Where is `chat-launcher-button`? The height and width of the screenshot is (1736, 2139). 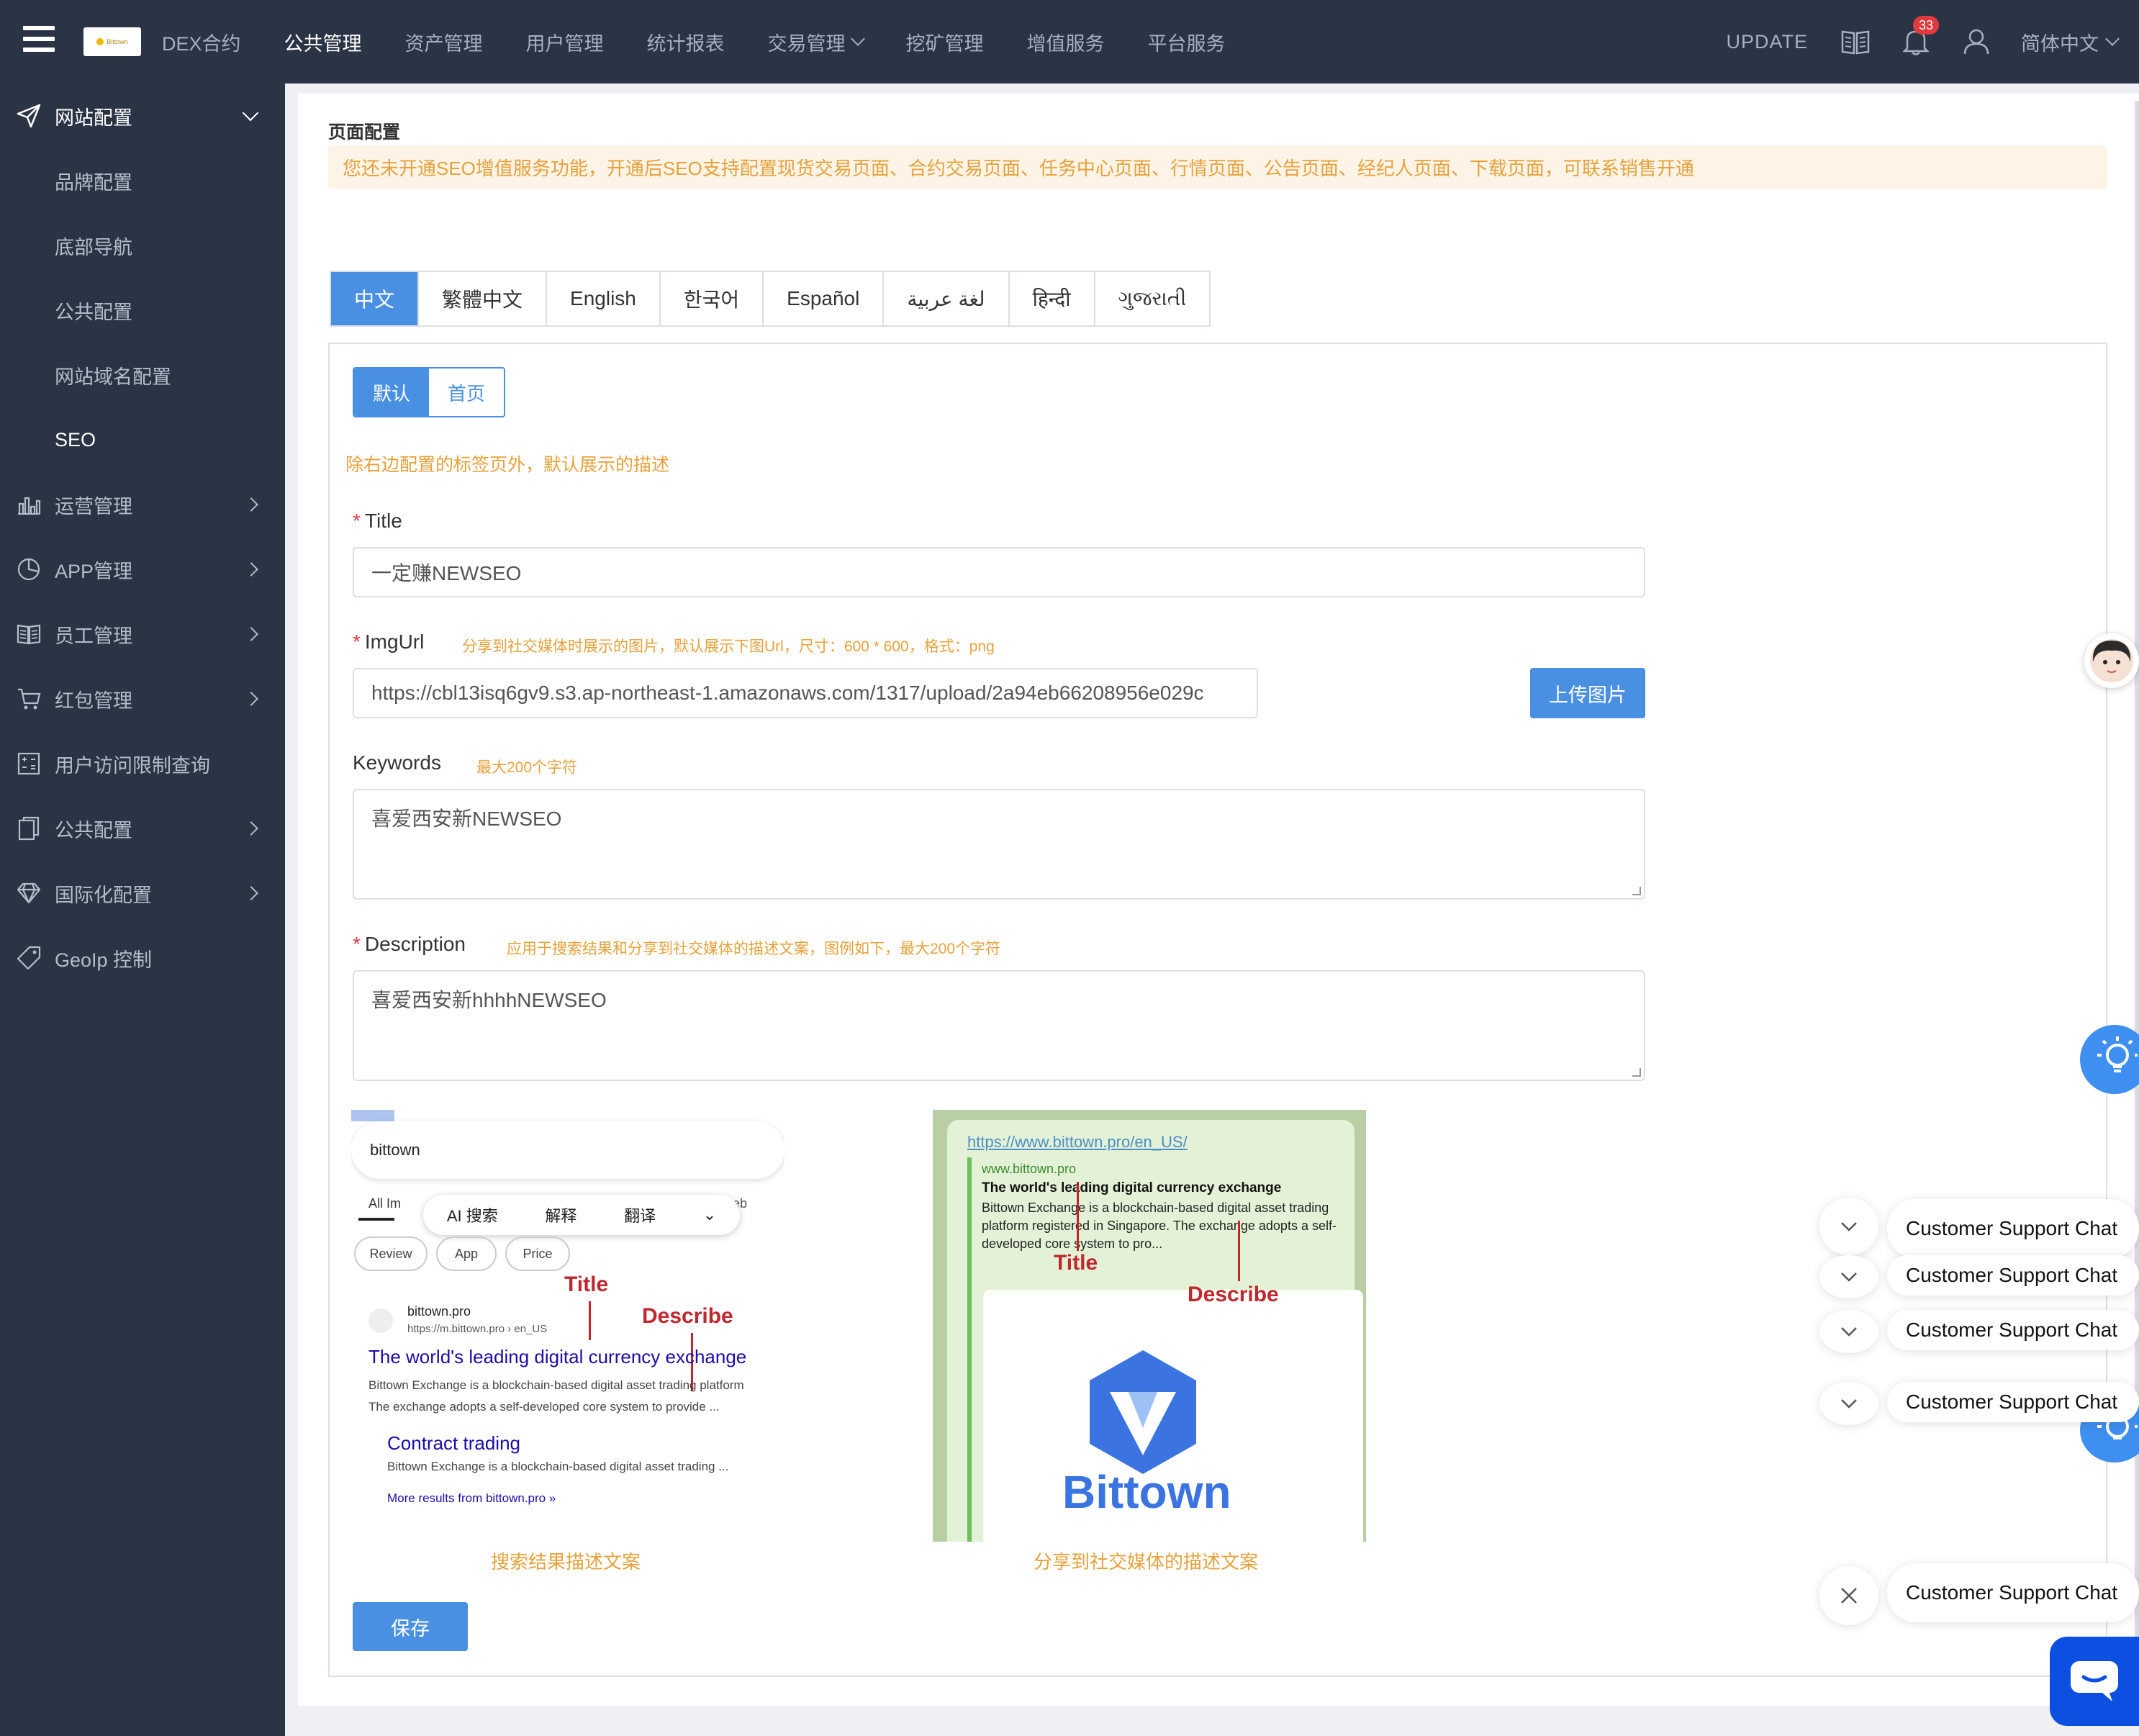
chat-launcher-button is located at coordinates (2094, 1682).